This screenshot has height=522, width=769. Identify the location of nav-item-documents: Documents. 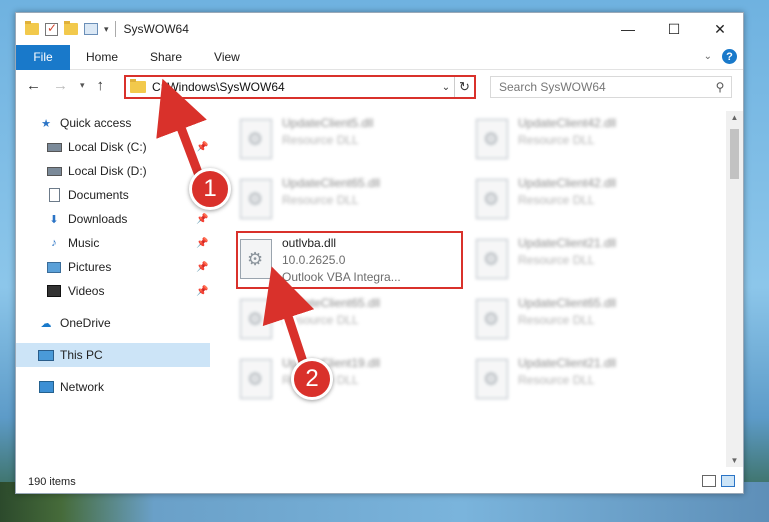
(87, 195).